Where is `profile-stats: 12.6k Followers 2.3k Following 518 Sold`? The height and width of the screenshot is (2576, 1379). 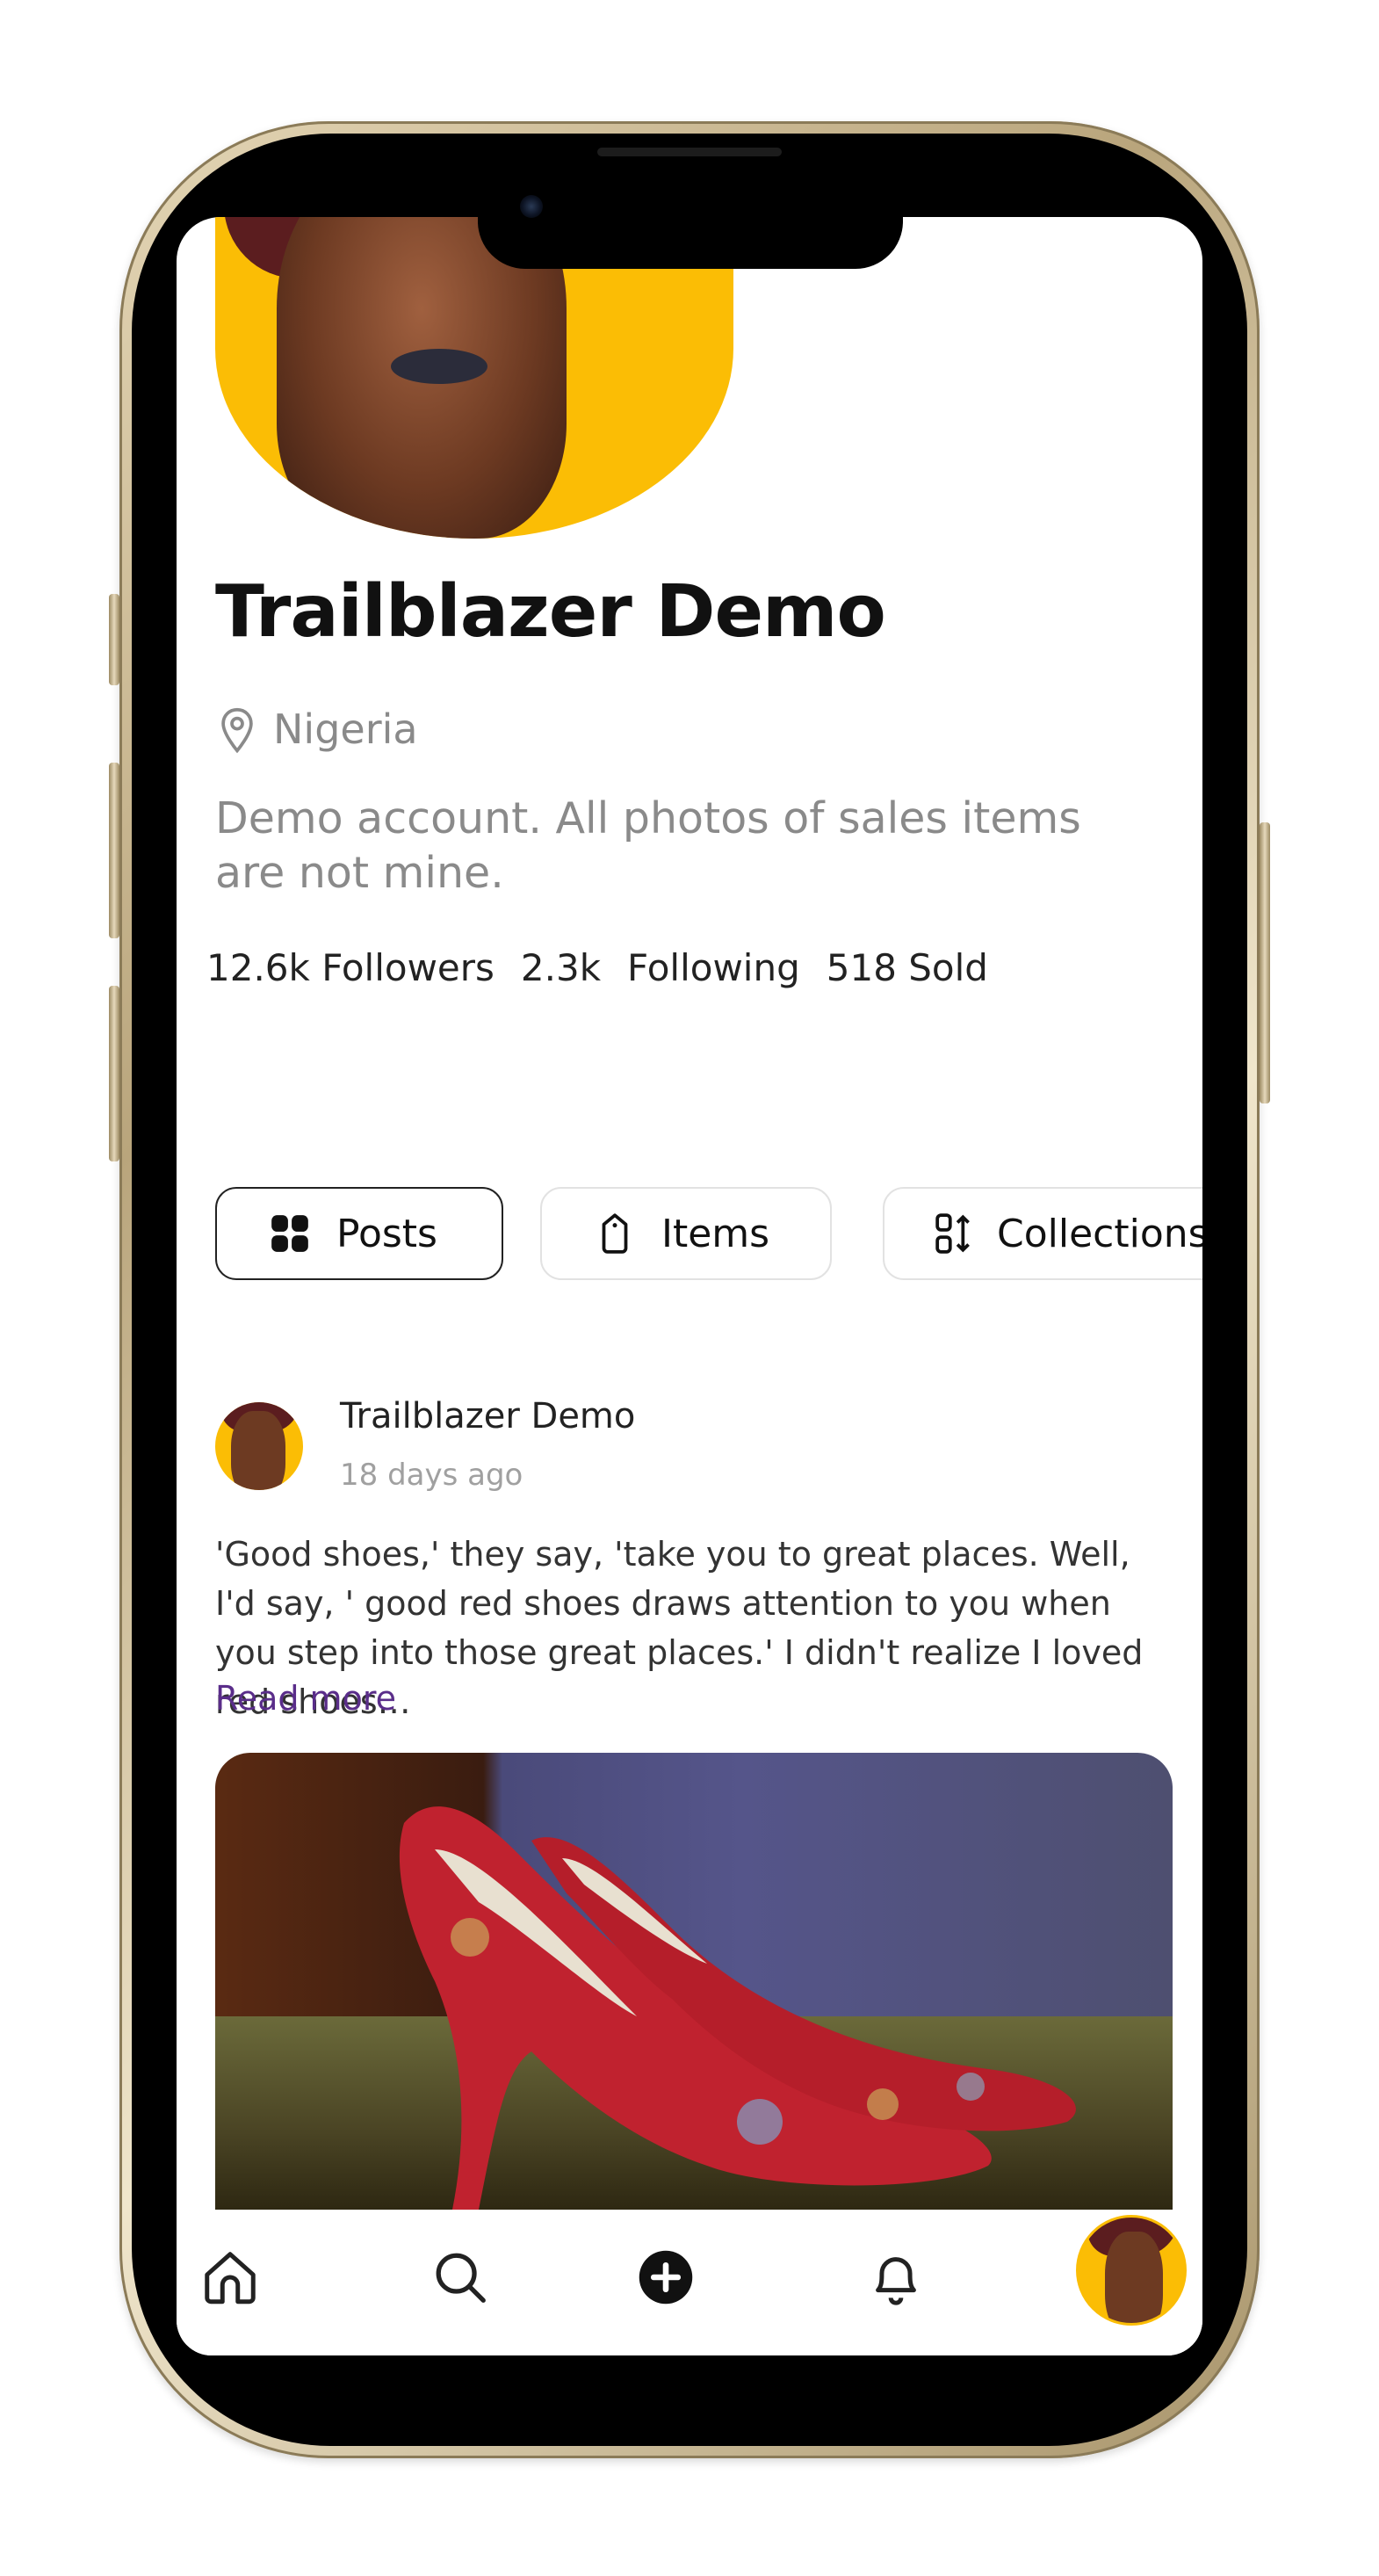
profile-stats: 12.6k Followers 2.3k Following 518 Sold is located at coordinates (610, 967).